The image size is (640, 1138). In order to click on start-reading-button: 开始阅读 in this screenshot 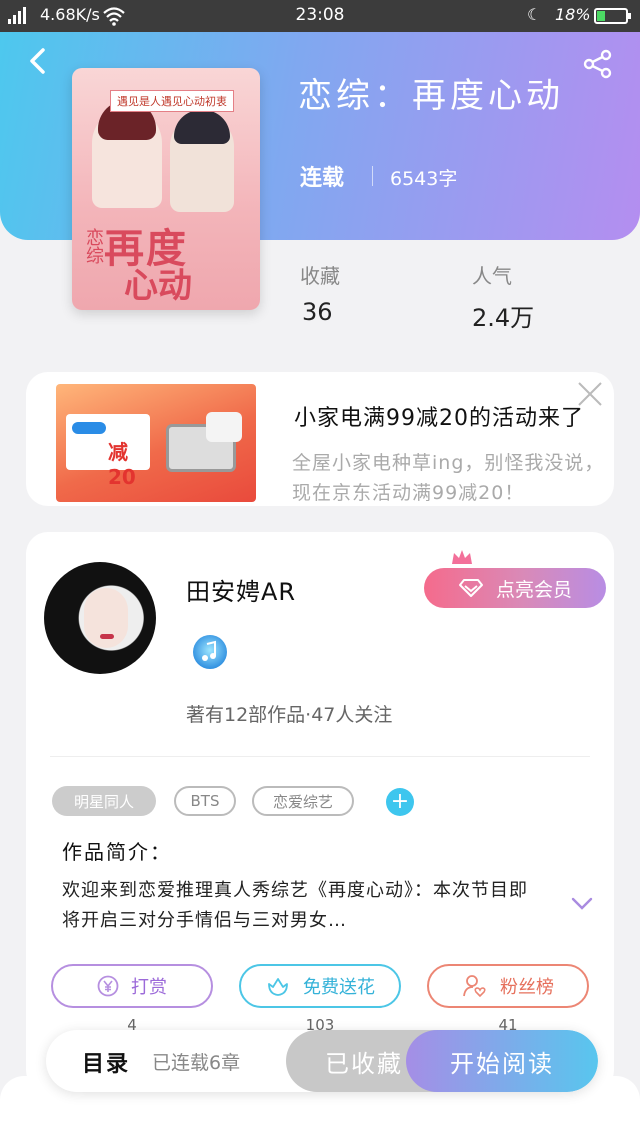, I will do `click(502, 1061)`.